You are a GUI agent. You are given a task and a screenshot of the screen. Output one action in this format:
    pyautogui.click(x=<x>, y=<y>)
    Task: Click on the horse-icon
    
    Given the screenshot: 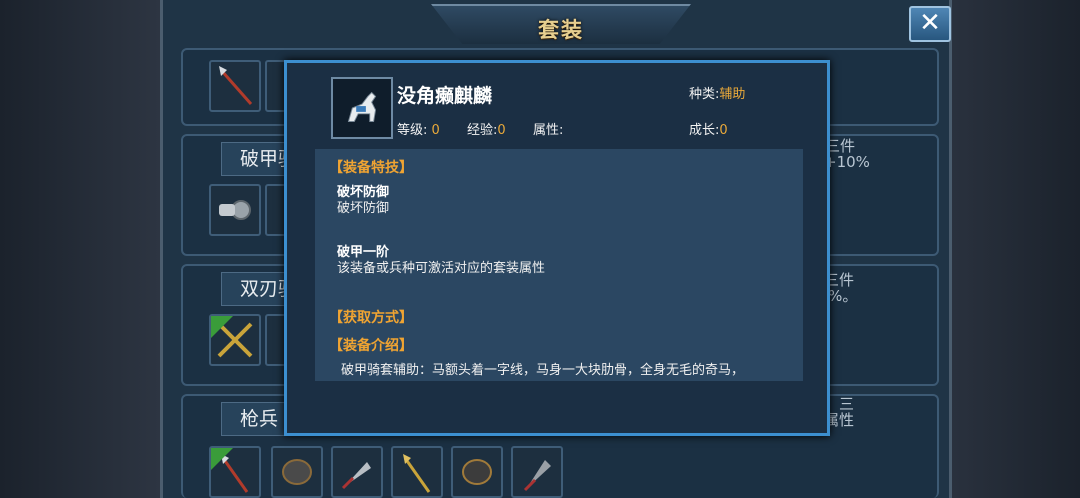 What is the action you would take?
    pyautogui.click(x=362, y=107)
    